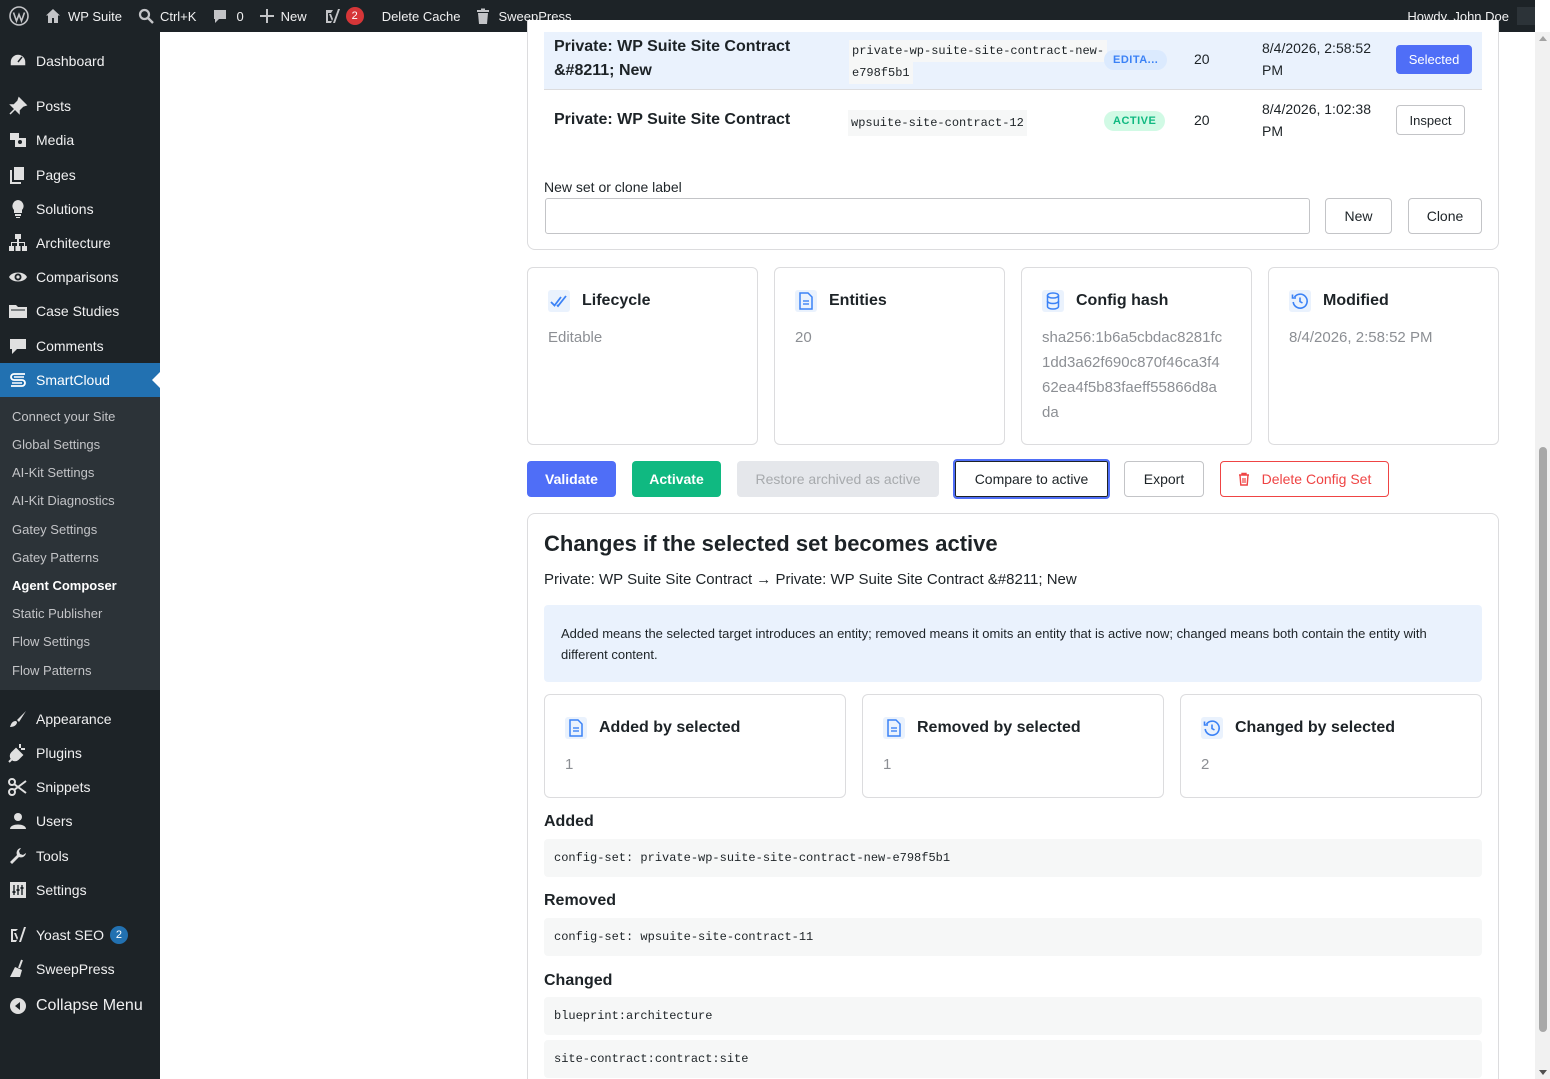  What do you see at coordinates (1383, 356) in the screenshot?
I see `modified-card: Modified 8/4/2026, 2:58:52 PM` at bounding box center [1383, 356].